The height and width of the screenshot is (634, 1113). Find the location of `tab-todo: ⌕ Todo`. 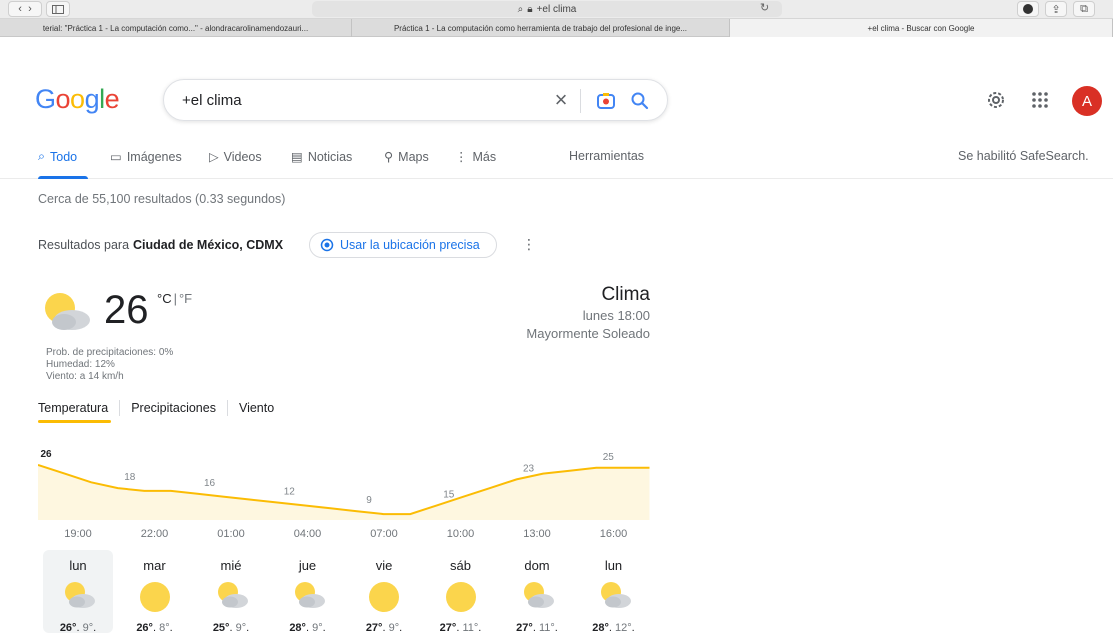

tab-todo: ⌕ Todo is located at coordinates (57, 156).